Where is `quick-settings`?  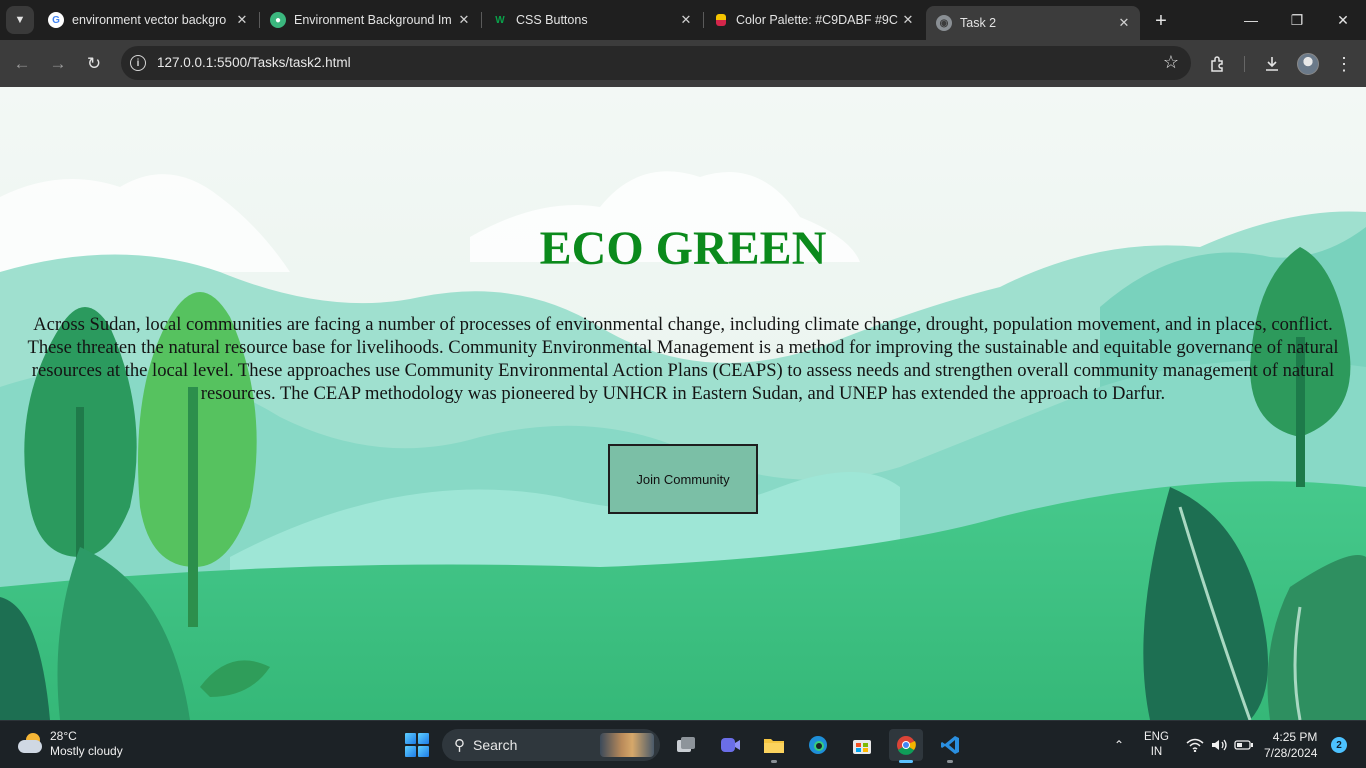 quick-settings is located at coordinates (1220, 744).